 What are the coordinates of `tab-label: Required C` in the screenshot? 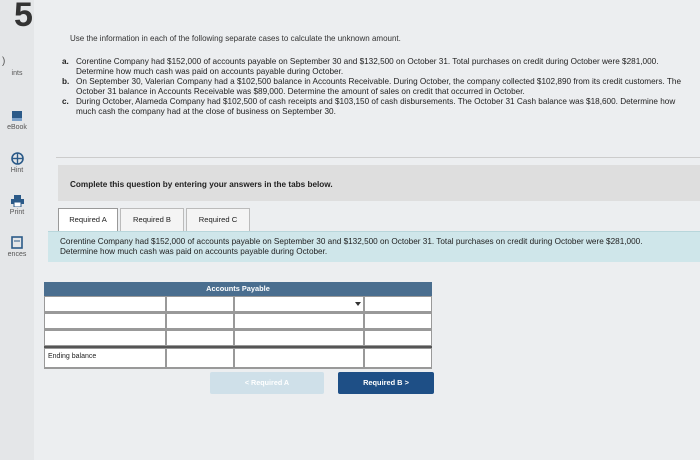 It's located at (218, 219).